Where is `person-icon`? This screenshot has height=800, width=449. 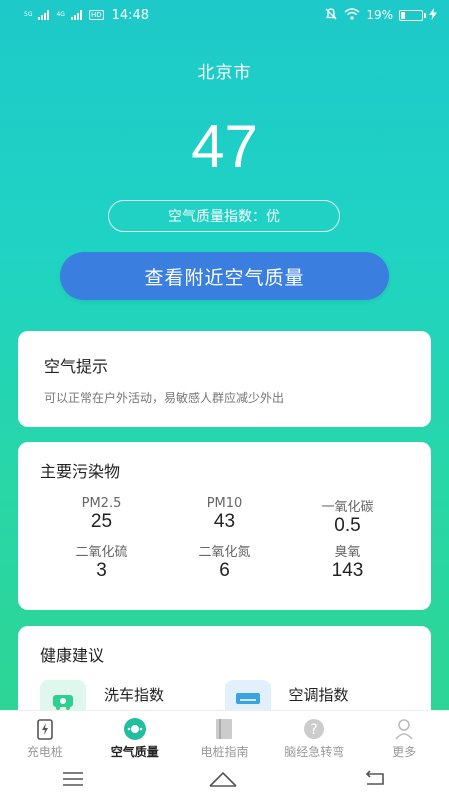
person-icon is located at coordinates (404, 729).